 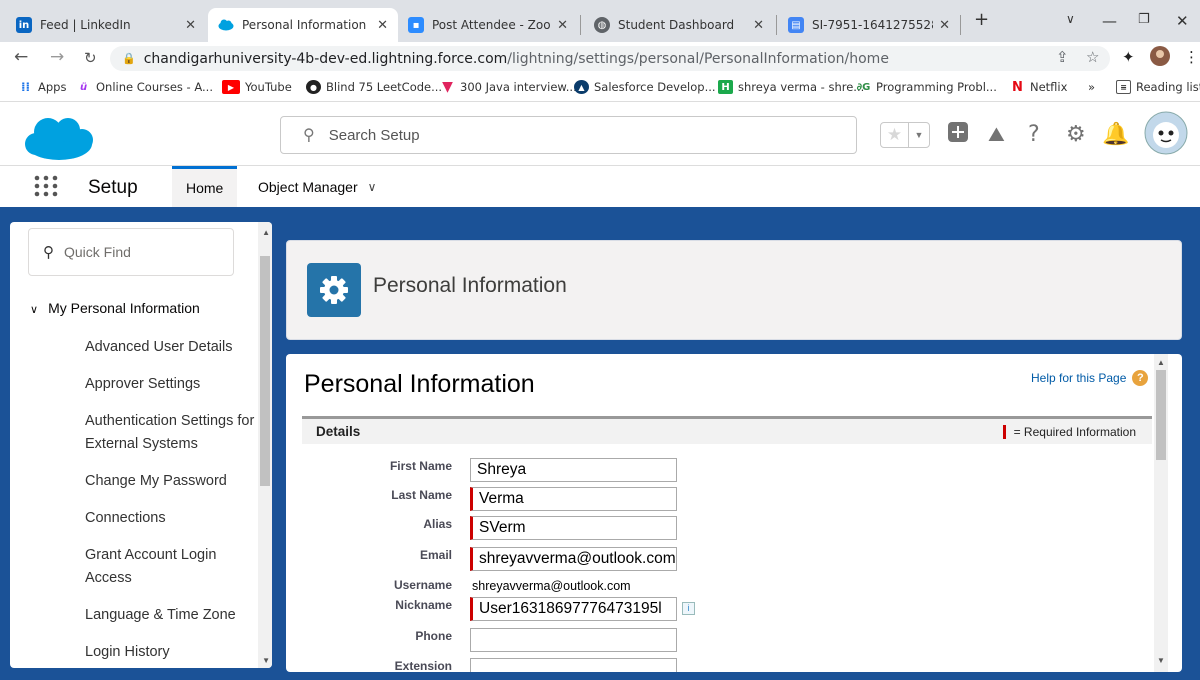 I want to click on tab-divider, so click(x=960, y=25).